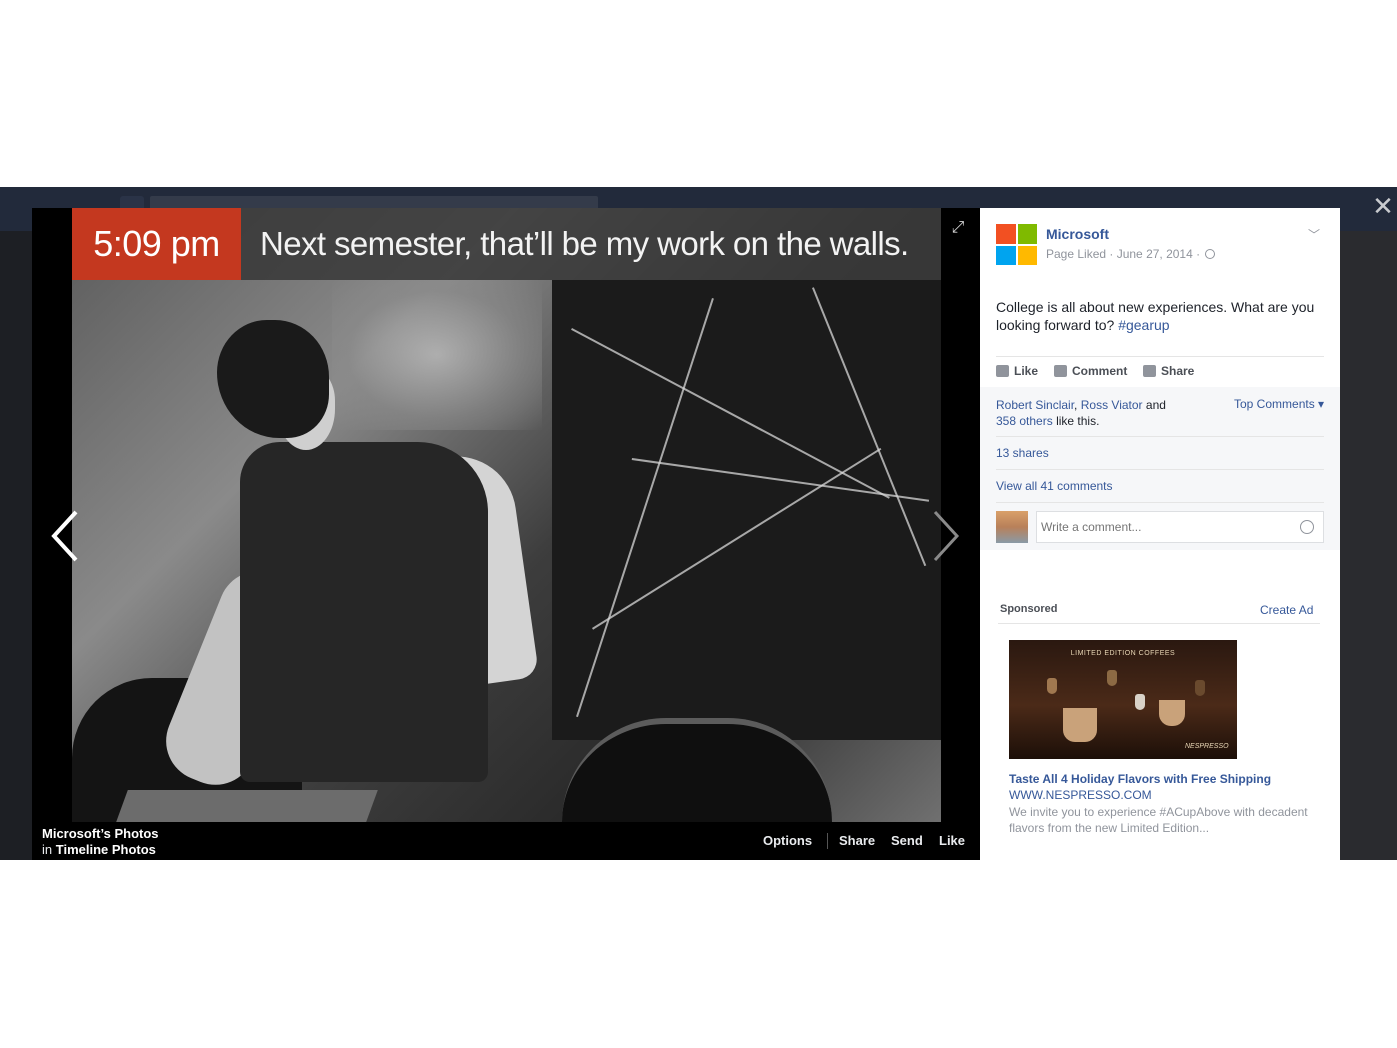  Describe the element at coordinates (247, 806) in the screenshot. I see `photo-tablet` at that location.